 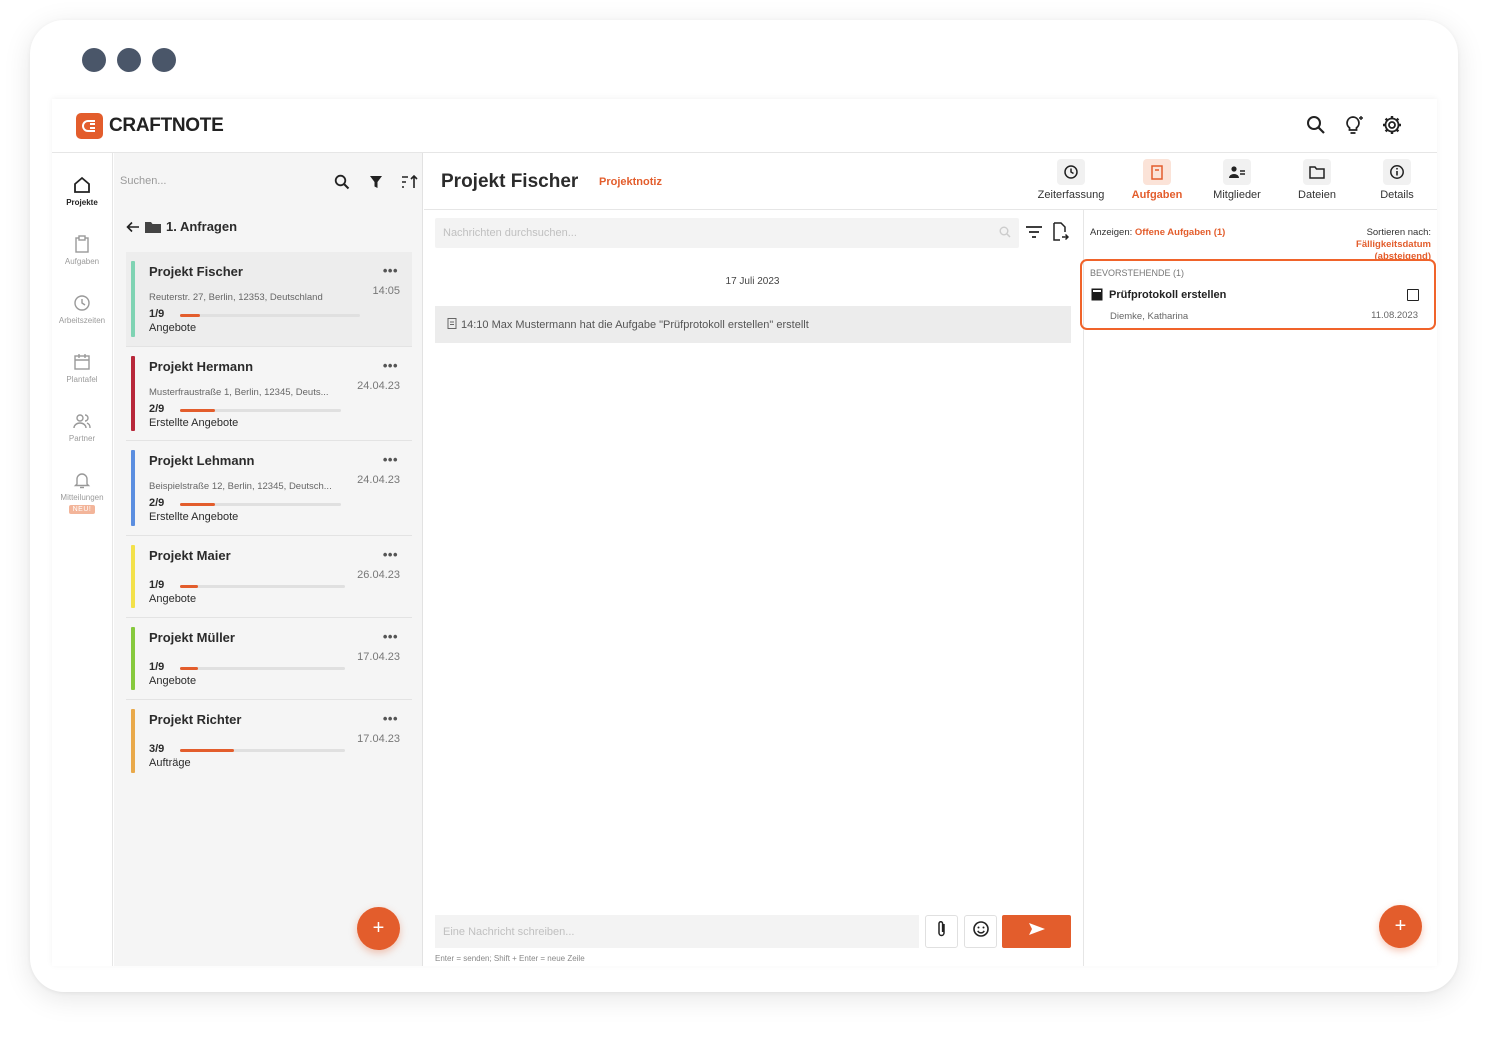 I want to click on filter-label: Anzeigen:, so click(x=1111, y=232).